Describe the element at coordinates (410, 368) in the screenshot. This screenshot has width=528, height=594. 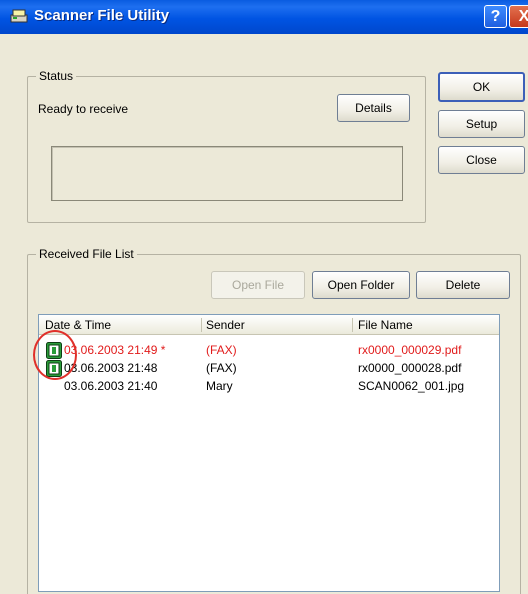
I see `file-name-cell: rx0000_000028.pdf` at that location.